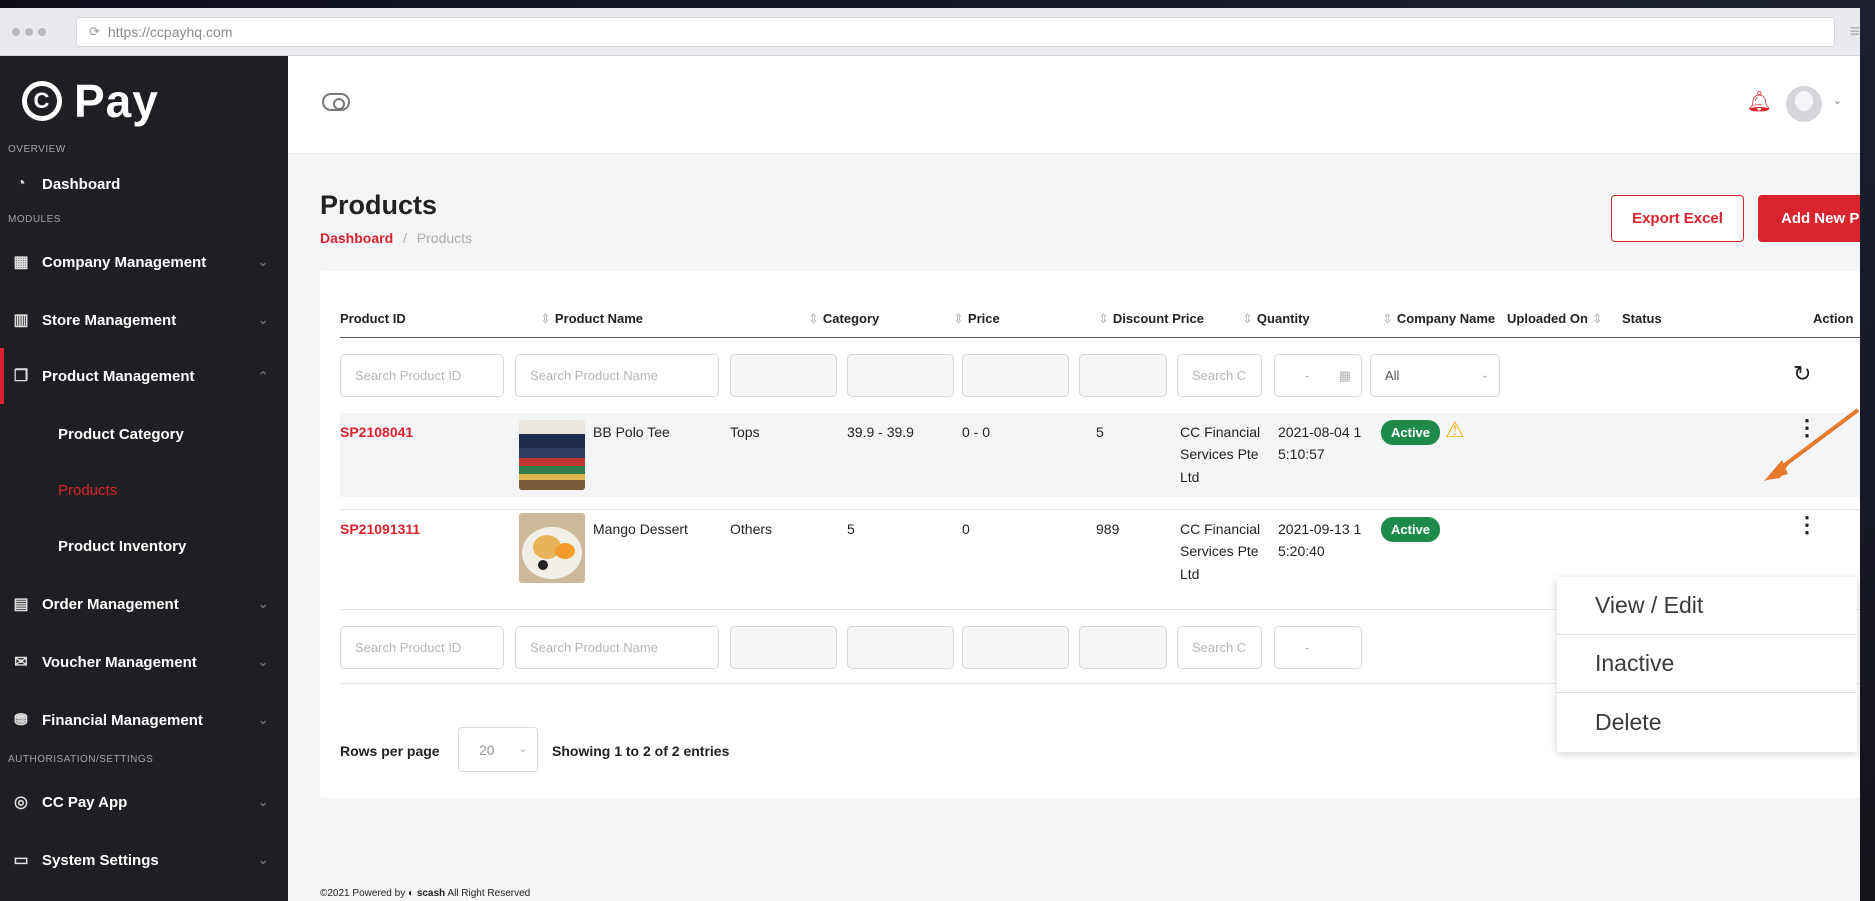 This screenshot has width=1875, height=901. Describe the element at coordinates (552, 548) in the screenshot. I see `product-thumbnail` at that location.